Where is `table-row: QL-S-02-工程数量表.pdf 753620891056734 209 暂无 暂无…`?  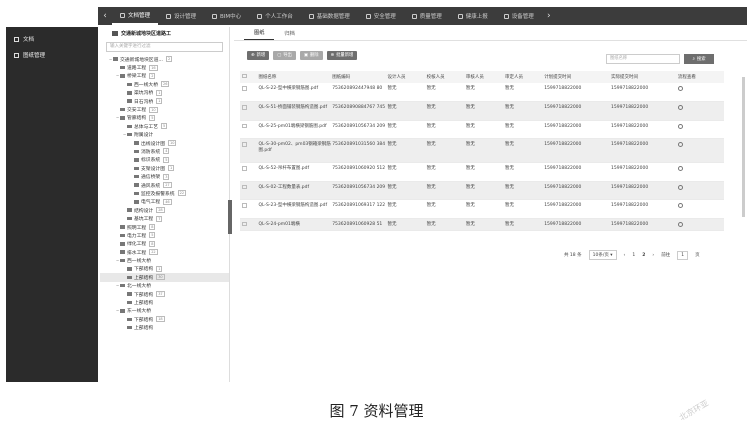
table-row: QL-S-02-工程数量表.pdf 753620891056734 209 暂无 暂无… is located at coordinates (482, 190).